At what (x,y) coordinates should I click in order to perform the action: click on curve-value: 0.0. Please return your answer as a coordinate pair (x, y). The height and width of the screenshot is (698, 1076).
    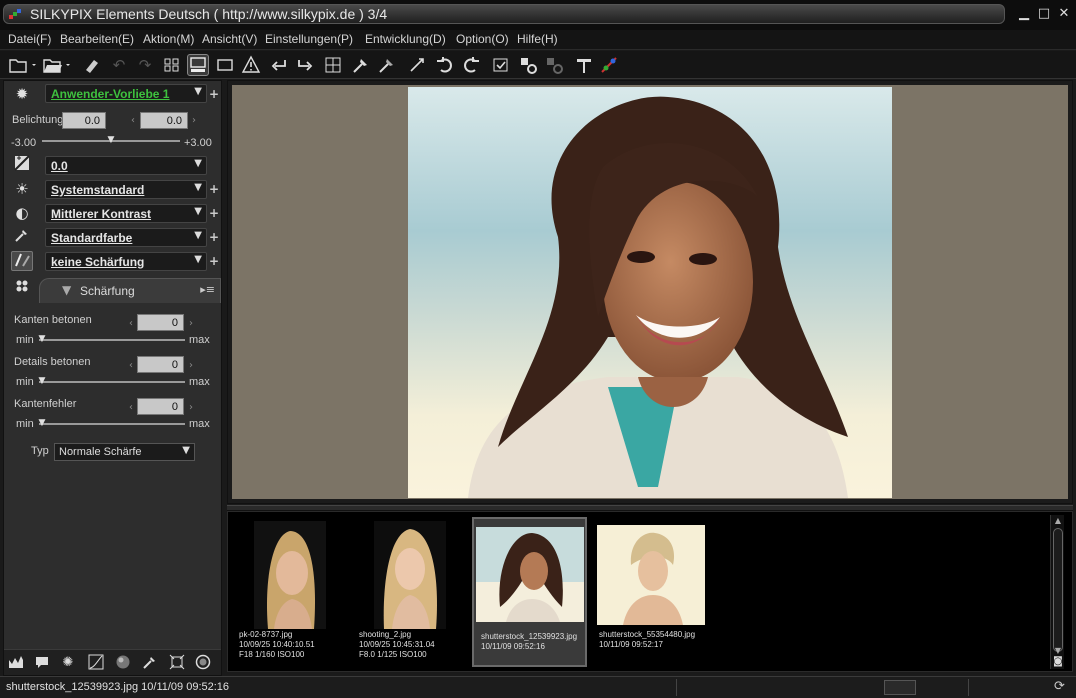
    Looking at the image, I should click on (59, 166).